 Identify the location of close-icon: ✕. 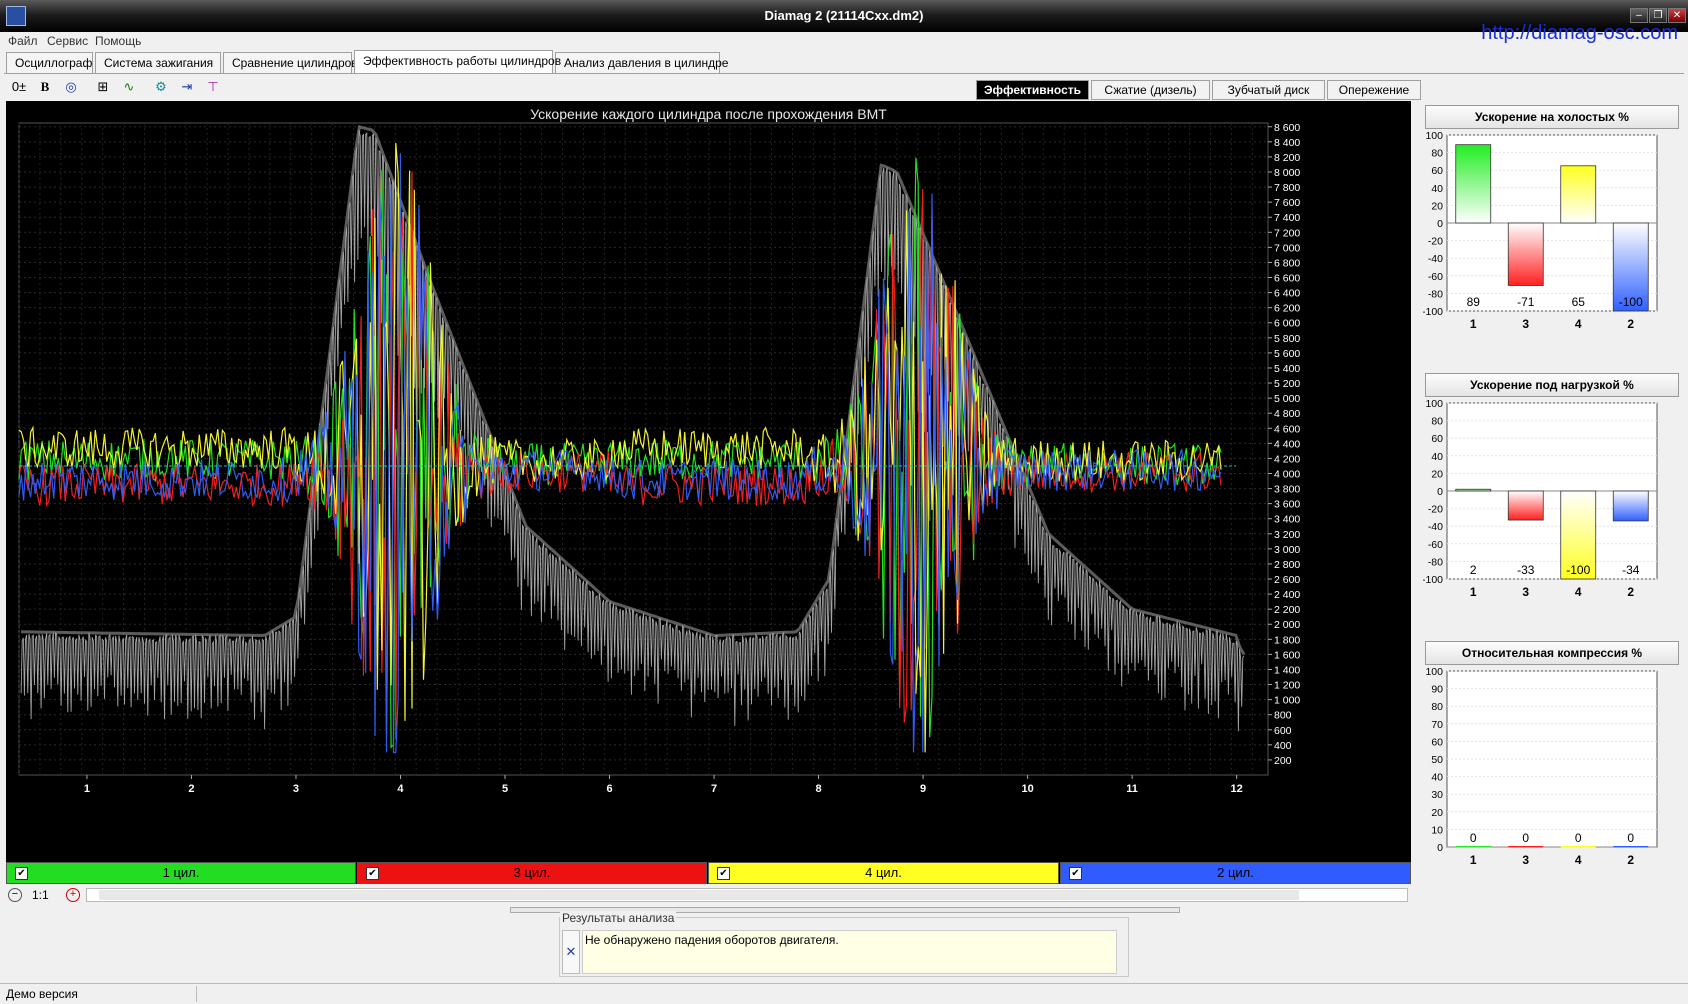
(571, 952).